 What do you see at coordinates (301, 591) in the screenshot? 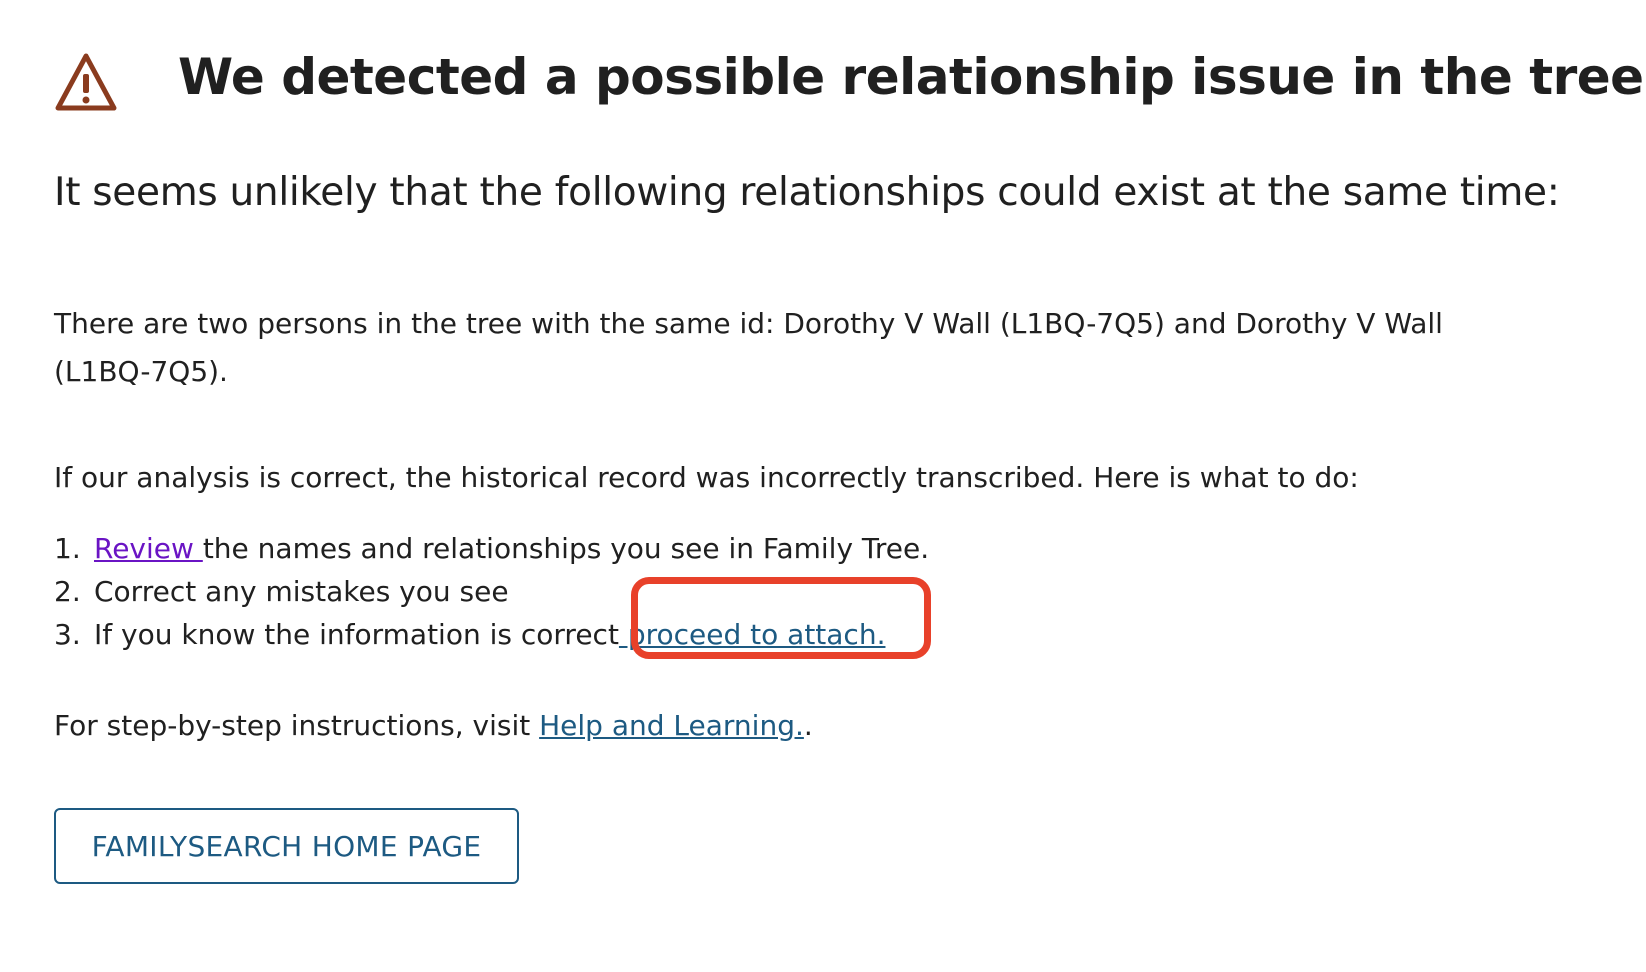
I see `step-text: Correct any mistakes you see` at bounding box center [301, 591].